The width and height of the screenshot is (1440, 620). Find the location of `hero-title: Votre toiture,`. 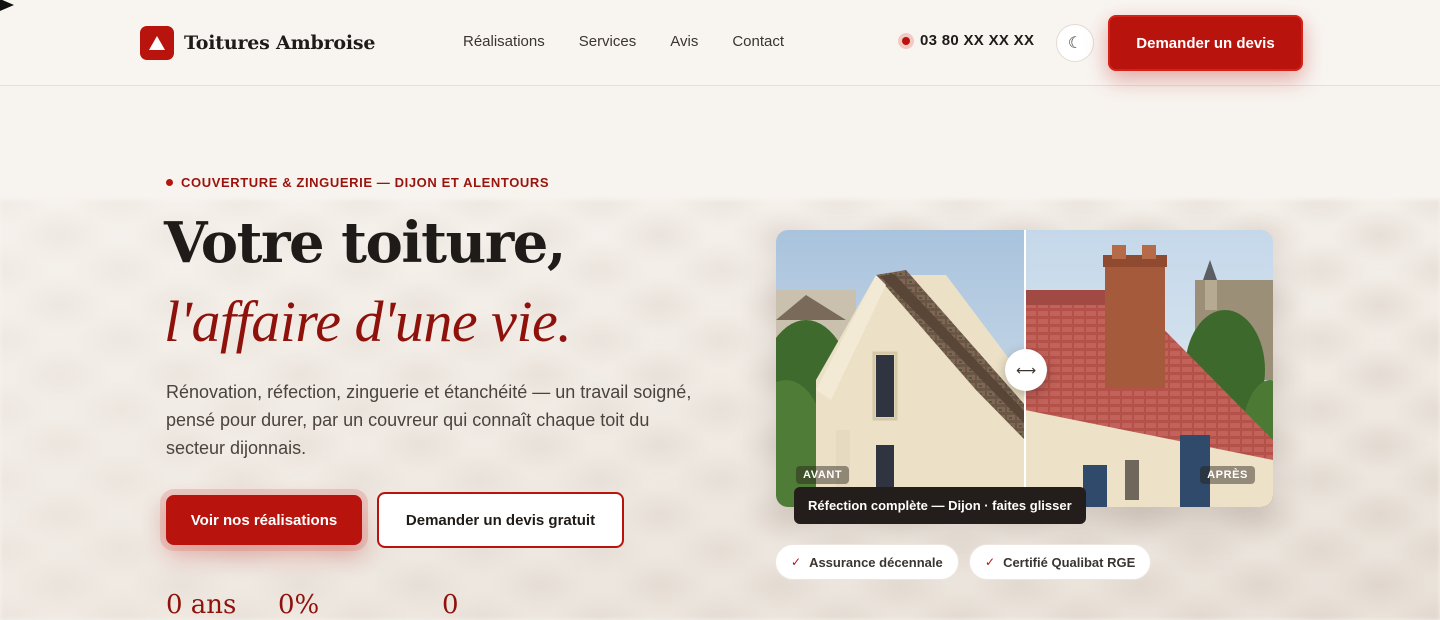

hero-title: Votre toiture, is located at coordinates (365, 243).